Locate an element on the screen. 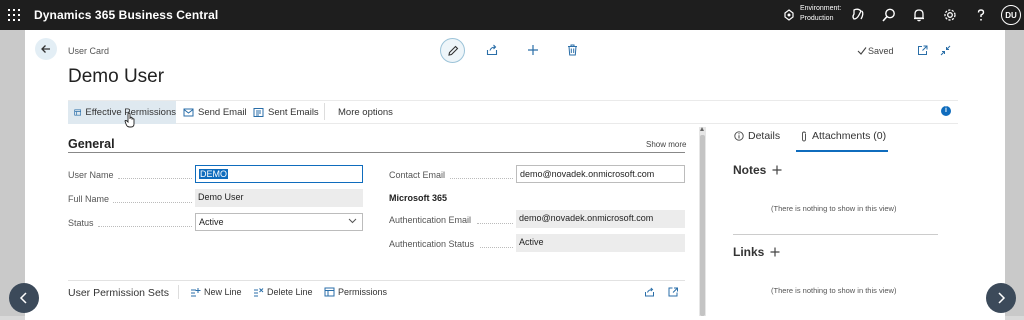 This screenshot has height=320, width=1024. general-section-title: General is located at coordinates (91, 144).